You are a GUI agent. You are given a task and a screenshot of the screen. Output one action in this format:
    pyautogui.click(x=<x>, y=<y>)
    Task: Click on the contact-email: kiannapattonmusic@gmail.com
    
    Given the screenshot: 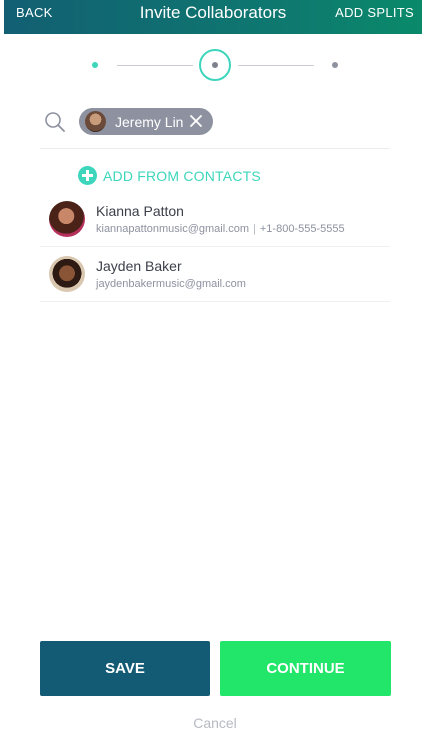 What is the action you would take?
    pyautogui.click(x=173, y=229)
    